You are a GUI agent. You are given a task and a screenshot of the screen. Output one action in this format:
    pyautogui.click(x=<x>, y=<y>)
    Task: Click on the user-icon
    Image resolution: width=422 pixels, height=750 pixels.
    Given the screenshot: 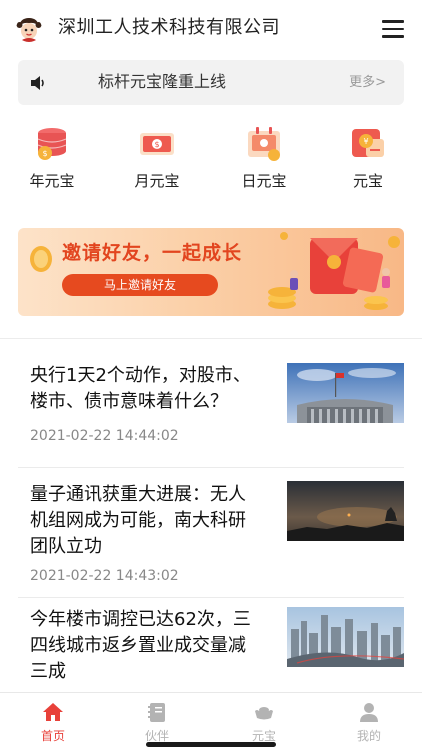 What is the action you would take?
    pyautogui.click(x=369, y=712)
    